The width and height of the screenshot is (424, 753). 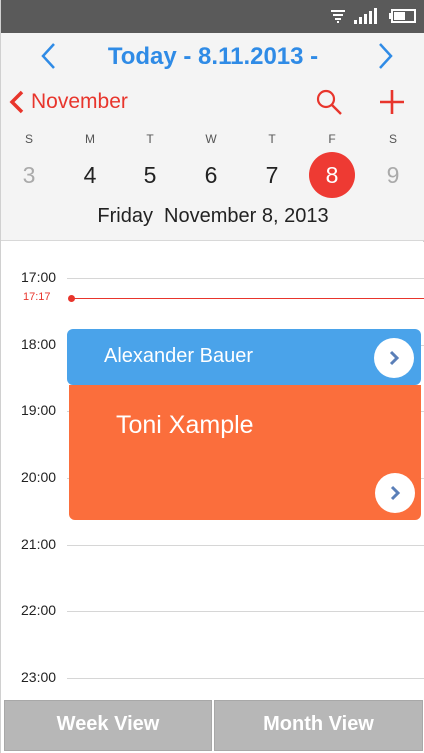 What do you see at coordinates (402, 16) in the screenshot?
I see `battery-icon` at bounding box center [402, 16].